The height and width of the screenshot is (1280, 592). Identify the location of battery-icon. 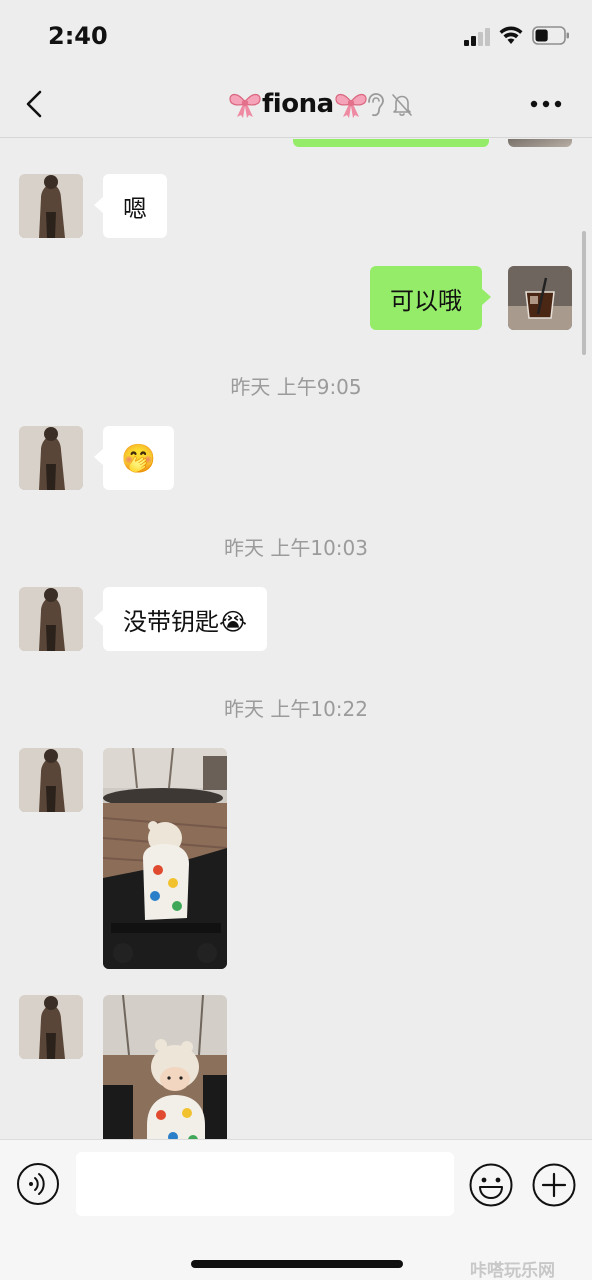
(550, 35).